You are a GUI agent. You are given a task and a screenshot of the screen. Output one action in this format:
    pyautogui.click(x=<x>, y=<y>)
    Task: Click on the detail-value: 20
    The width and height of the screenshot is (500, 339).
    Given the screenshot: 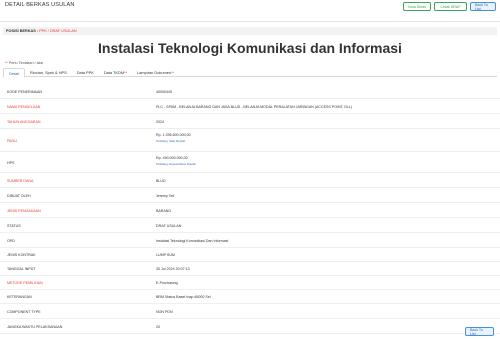 What is the action you would take?
    pyautogui.click(x=158, y=327)
    